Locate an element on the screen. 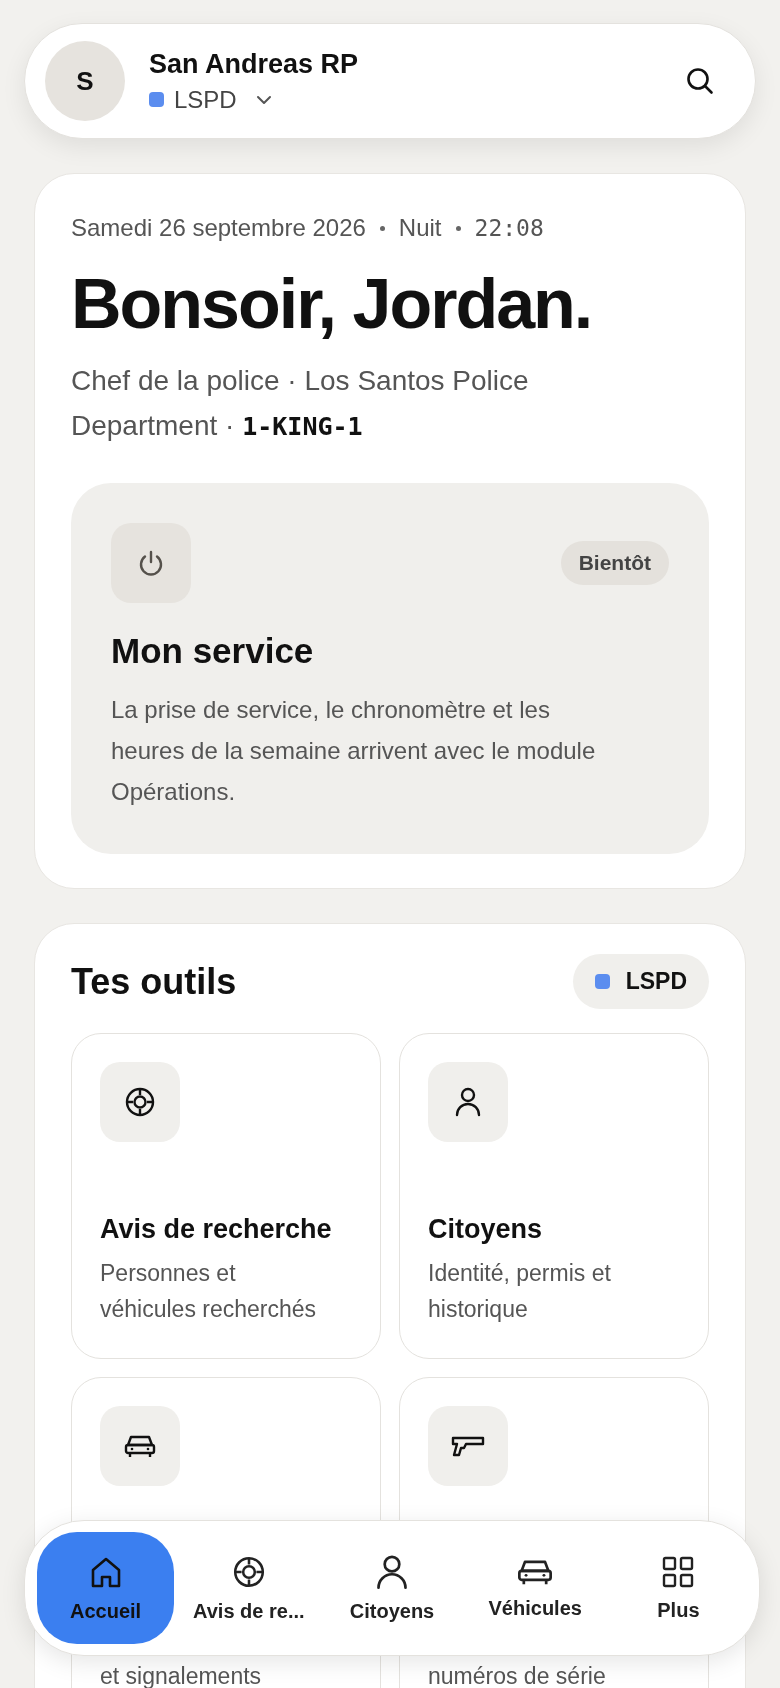 The width and height of the screenshot is (780, 1688). tool-title: Avis de recherche is located at coordinates (216, 1229).